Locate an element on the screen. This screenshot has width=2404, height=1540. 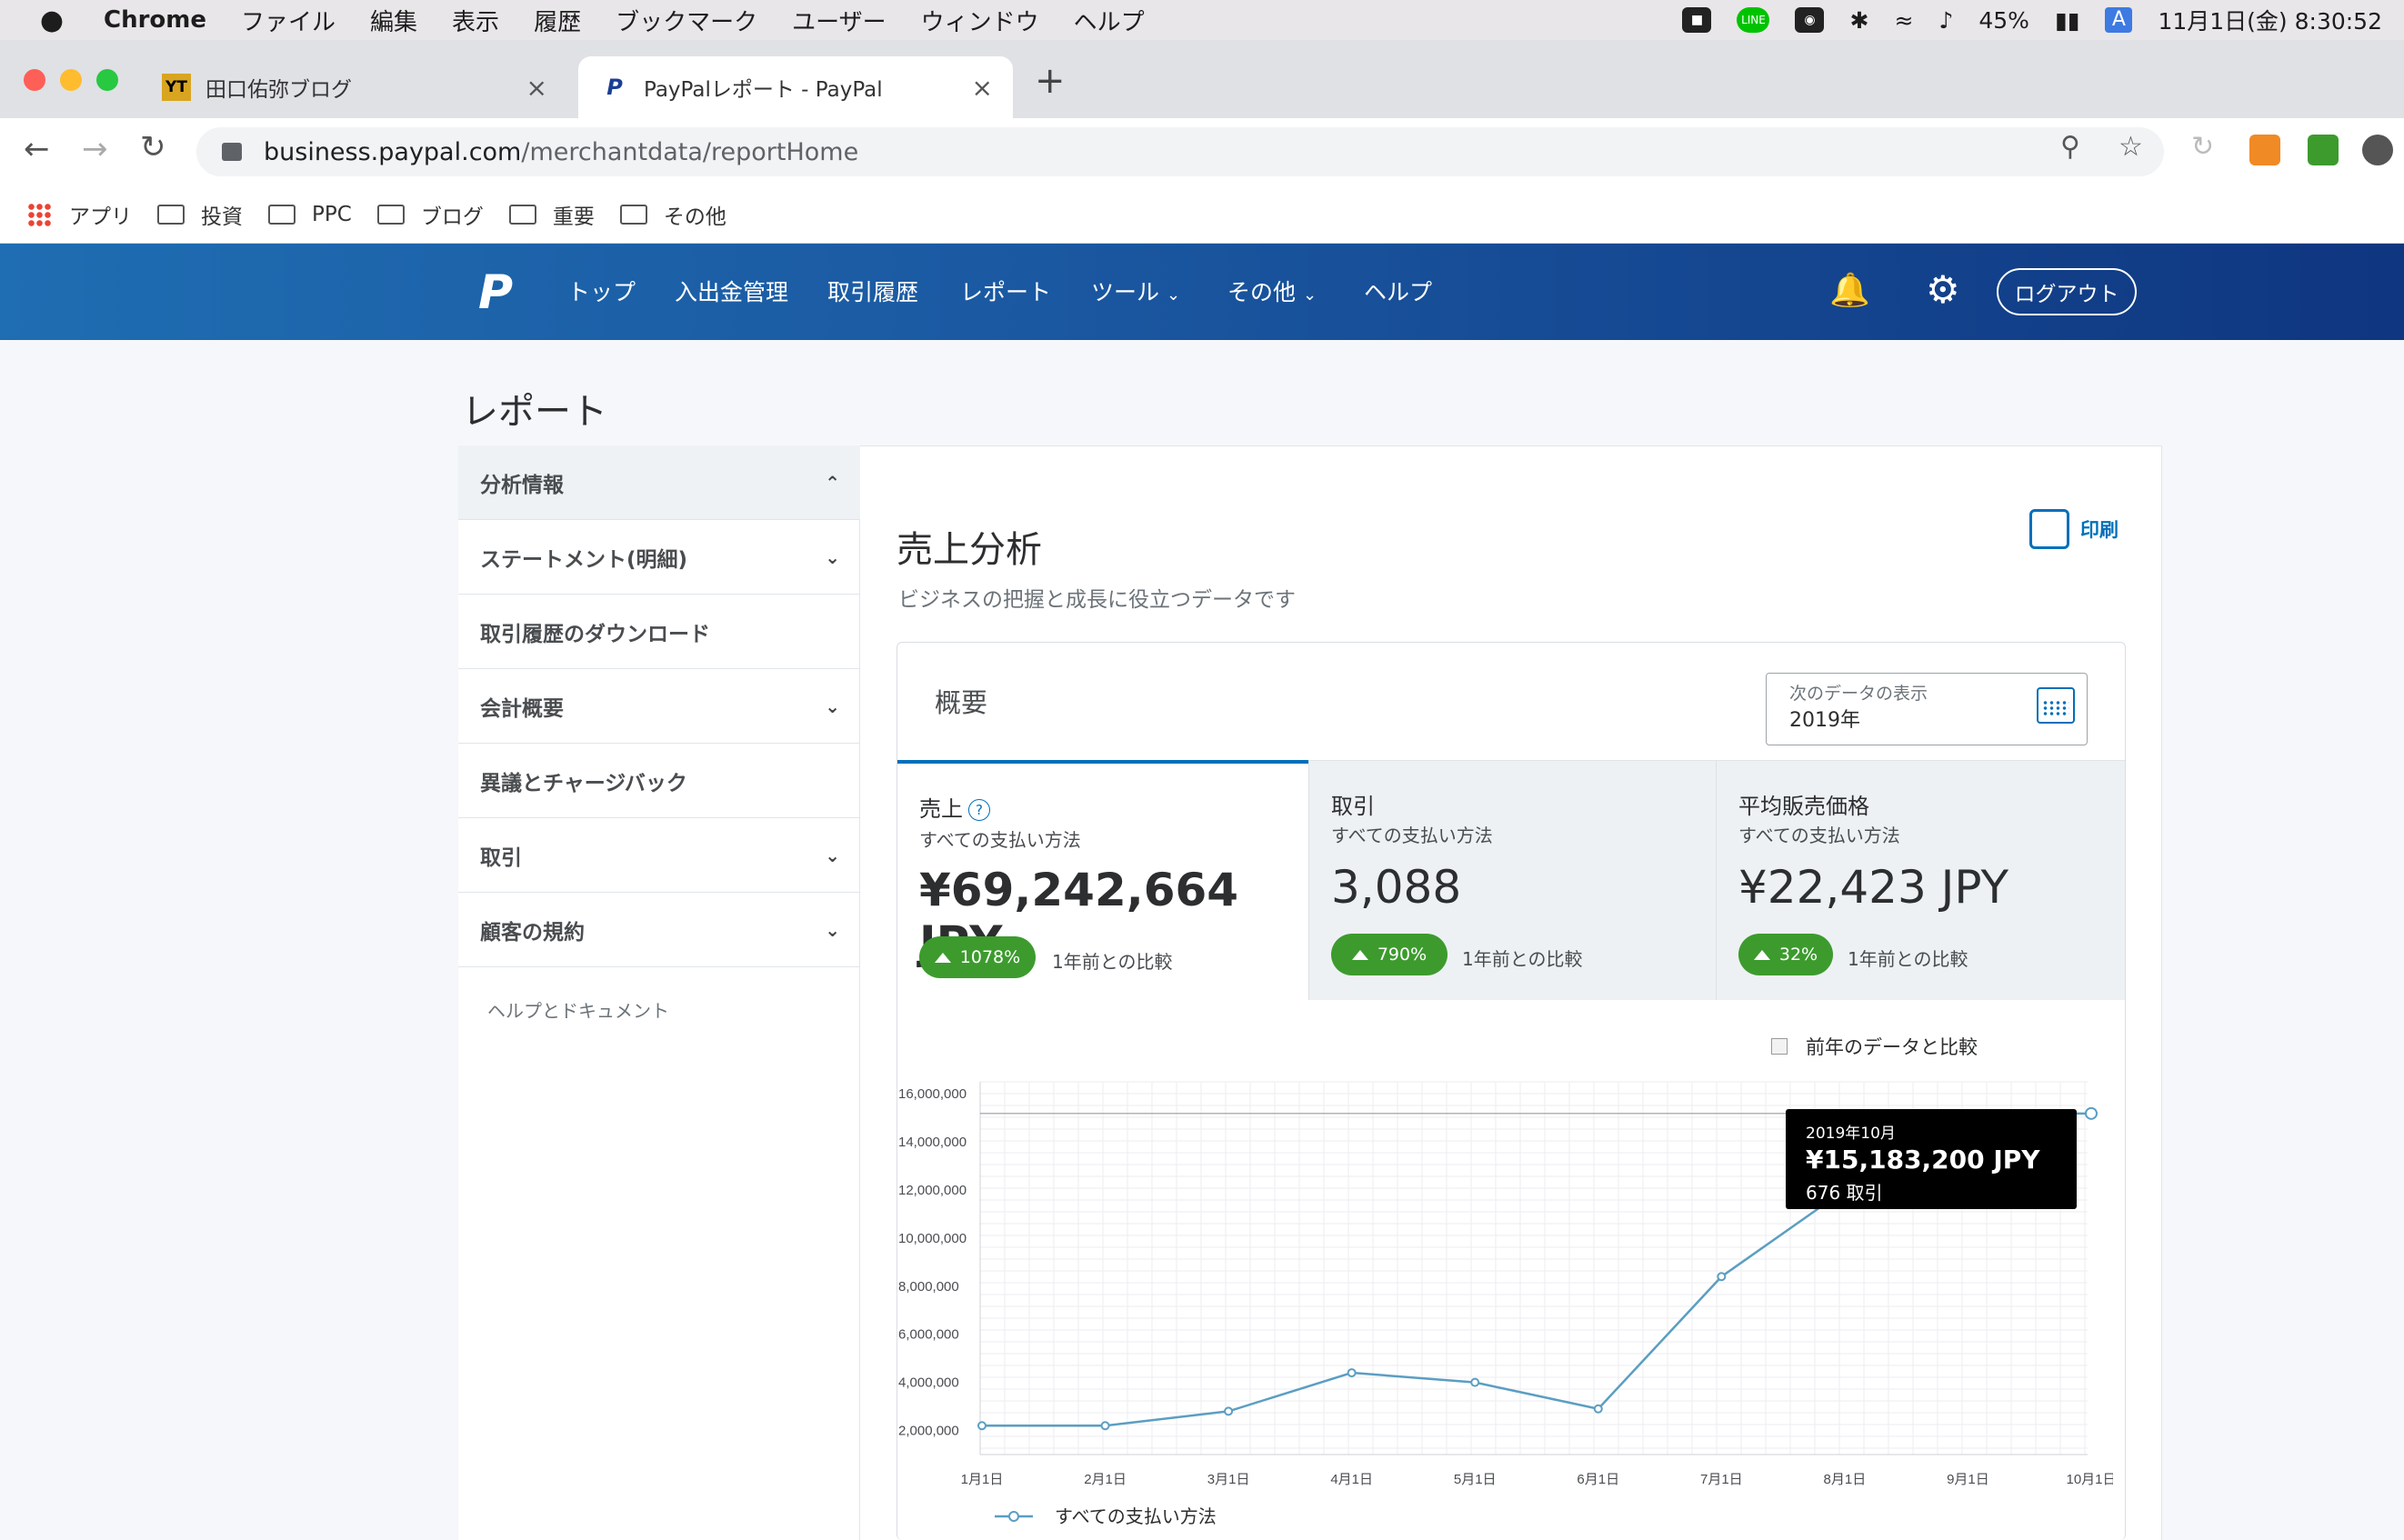
x-tick-label: 5月1日 is located at coordinates (1475, 1479).